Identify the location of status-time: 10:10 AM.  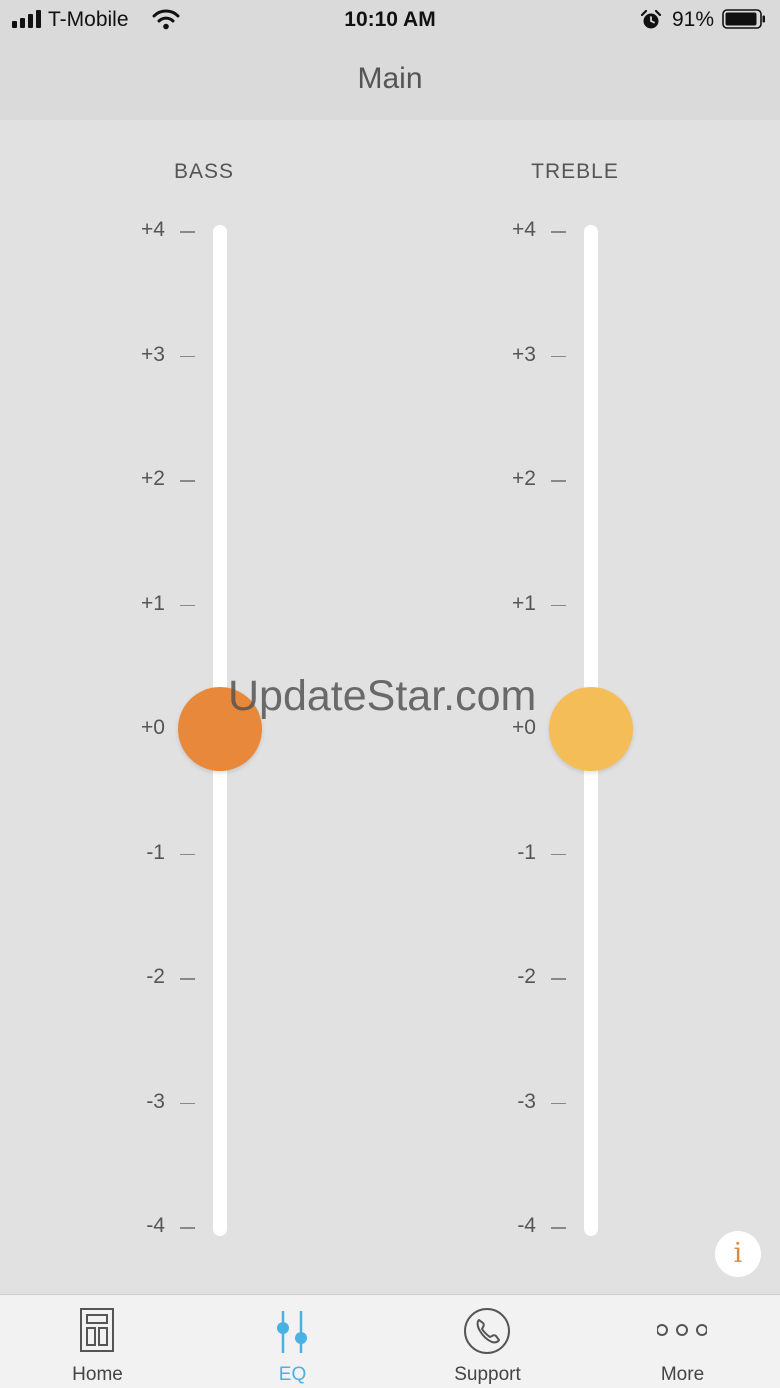
(390, 19).